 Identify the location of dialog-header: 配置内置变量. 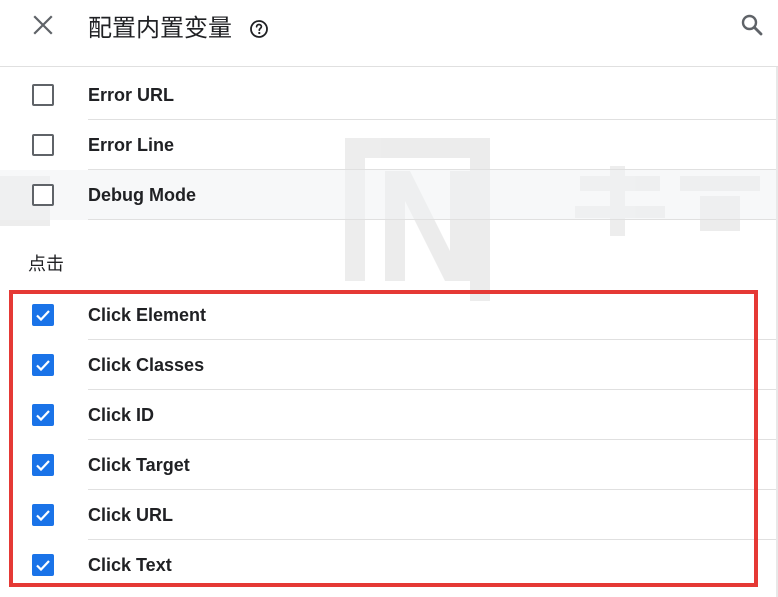
(389, 33).